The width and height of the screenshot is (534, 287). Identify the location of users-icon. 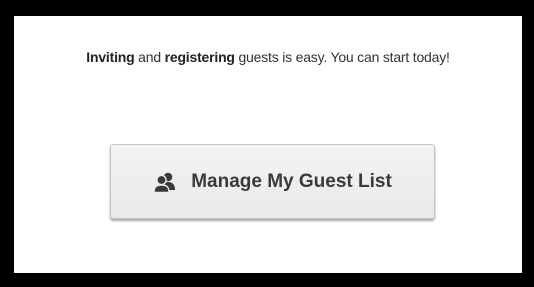
(165, 182).